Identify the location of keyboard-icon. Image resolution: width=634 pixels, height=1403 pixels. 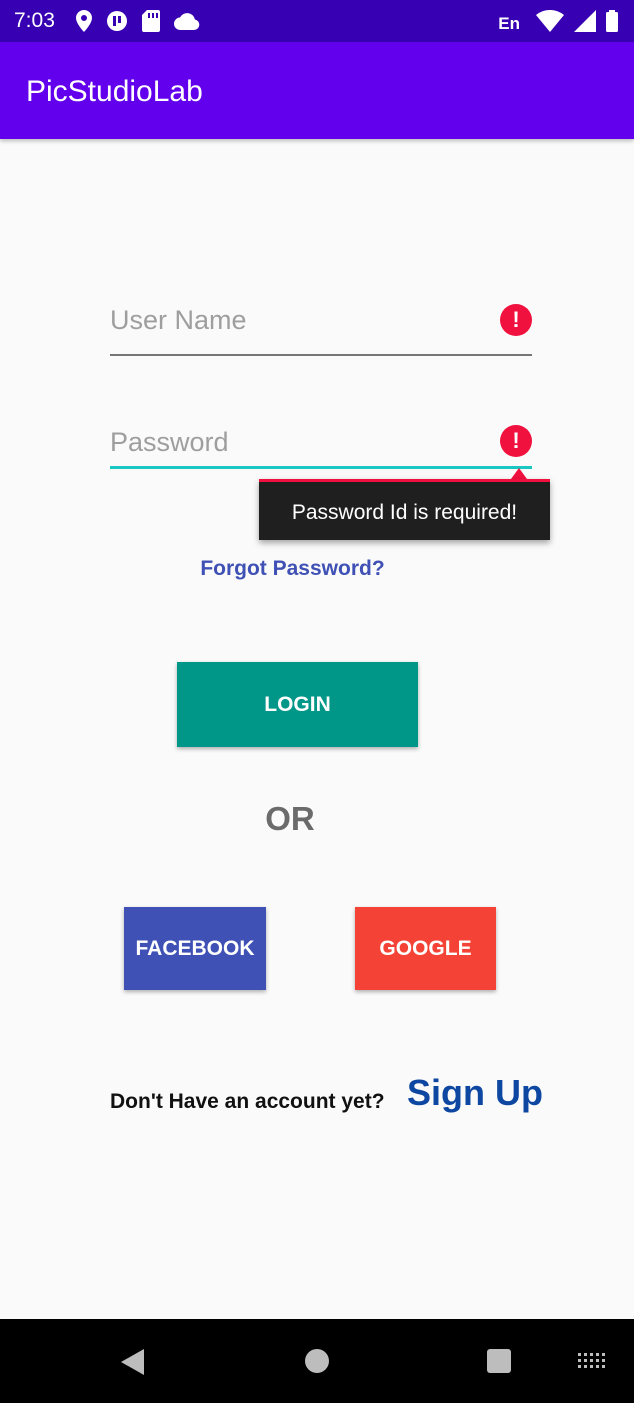
(591, 1360).